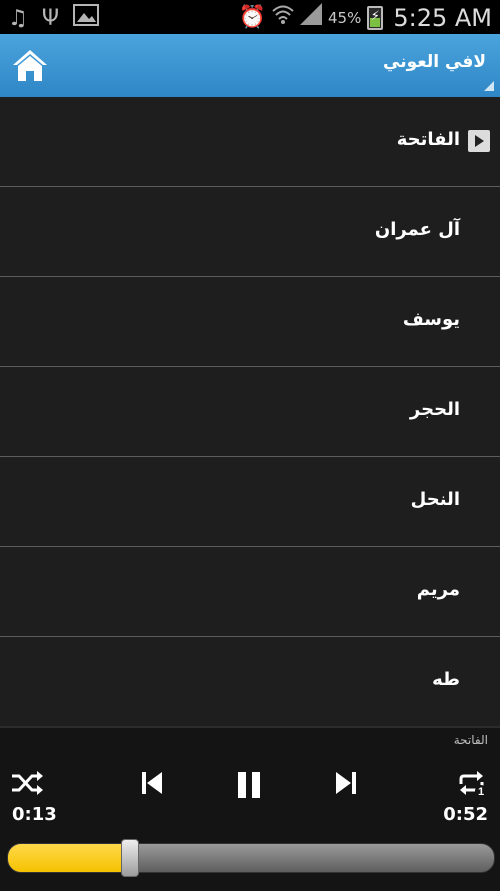 The width and height of the screenshot is (500, 891). I want to click on music-note-icon: ♫, so click(18, 18).